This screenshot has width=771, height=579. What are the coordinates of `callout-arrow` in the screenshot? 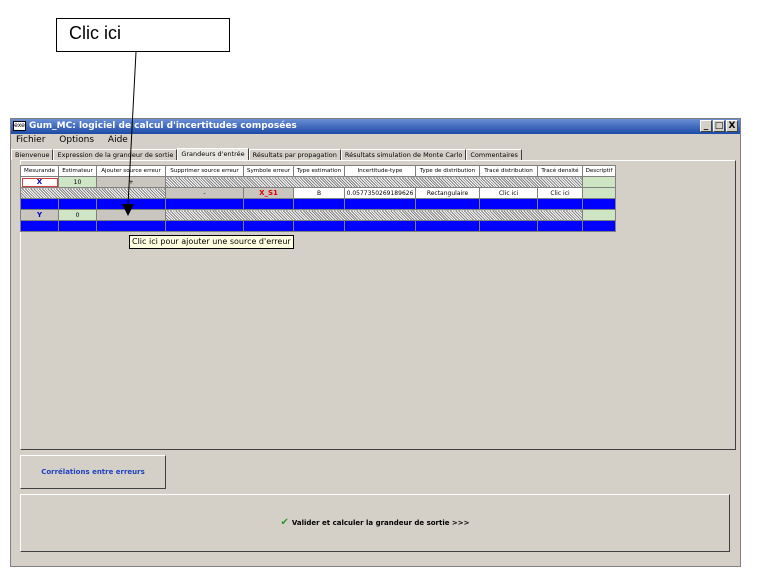 It's located at (129, 133).